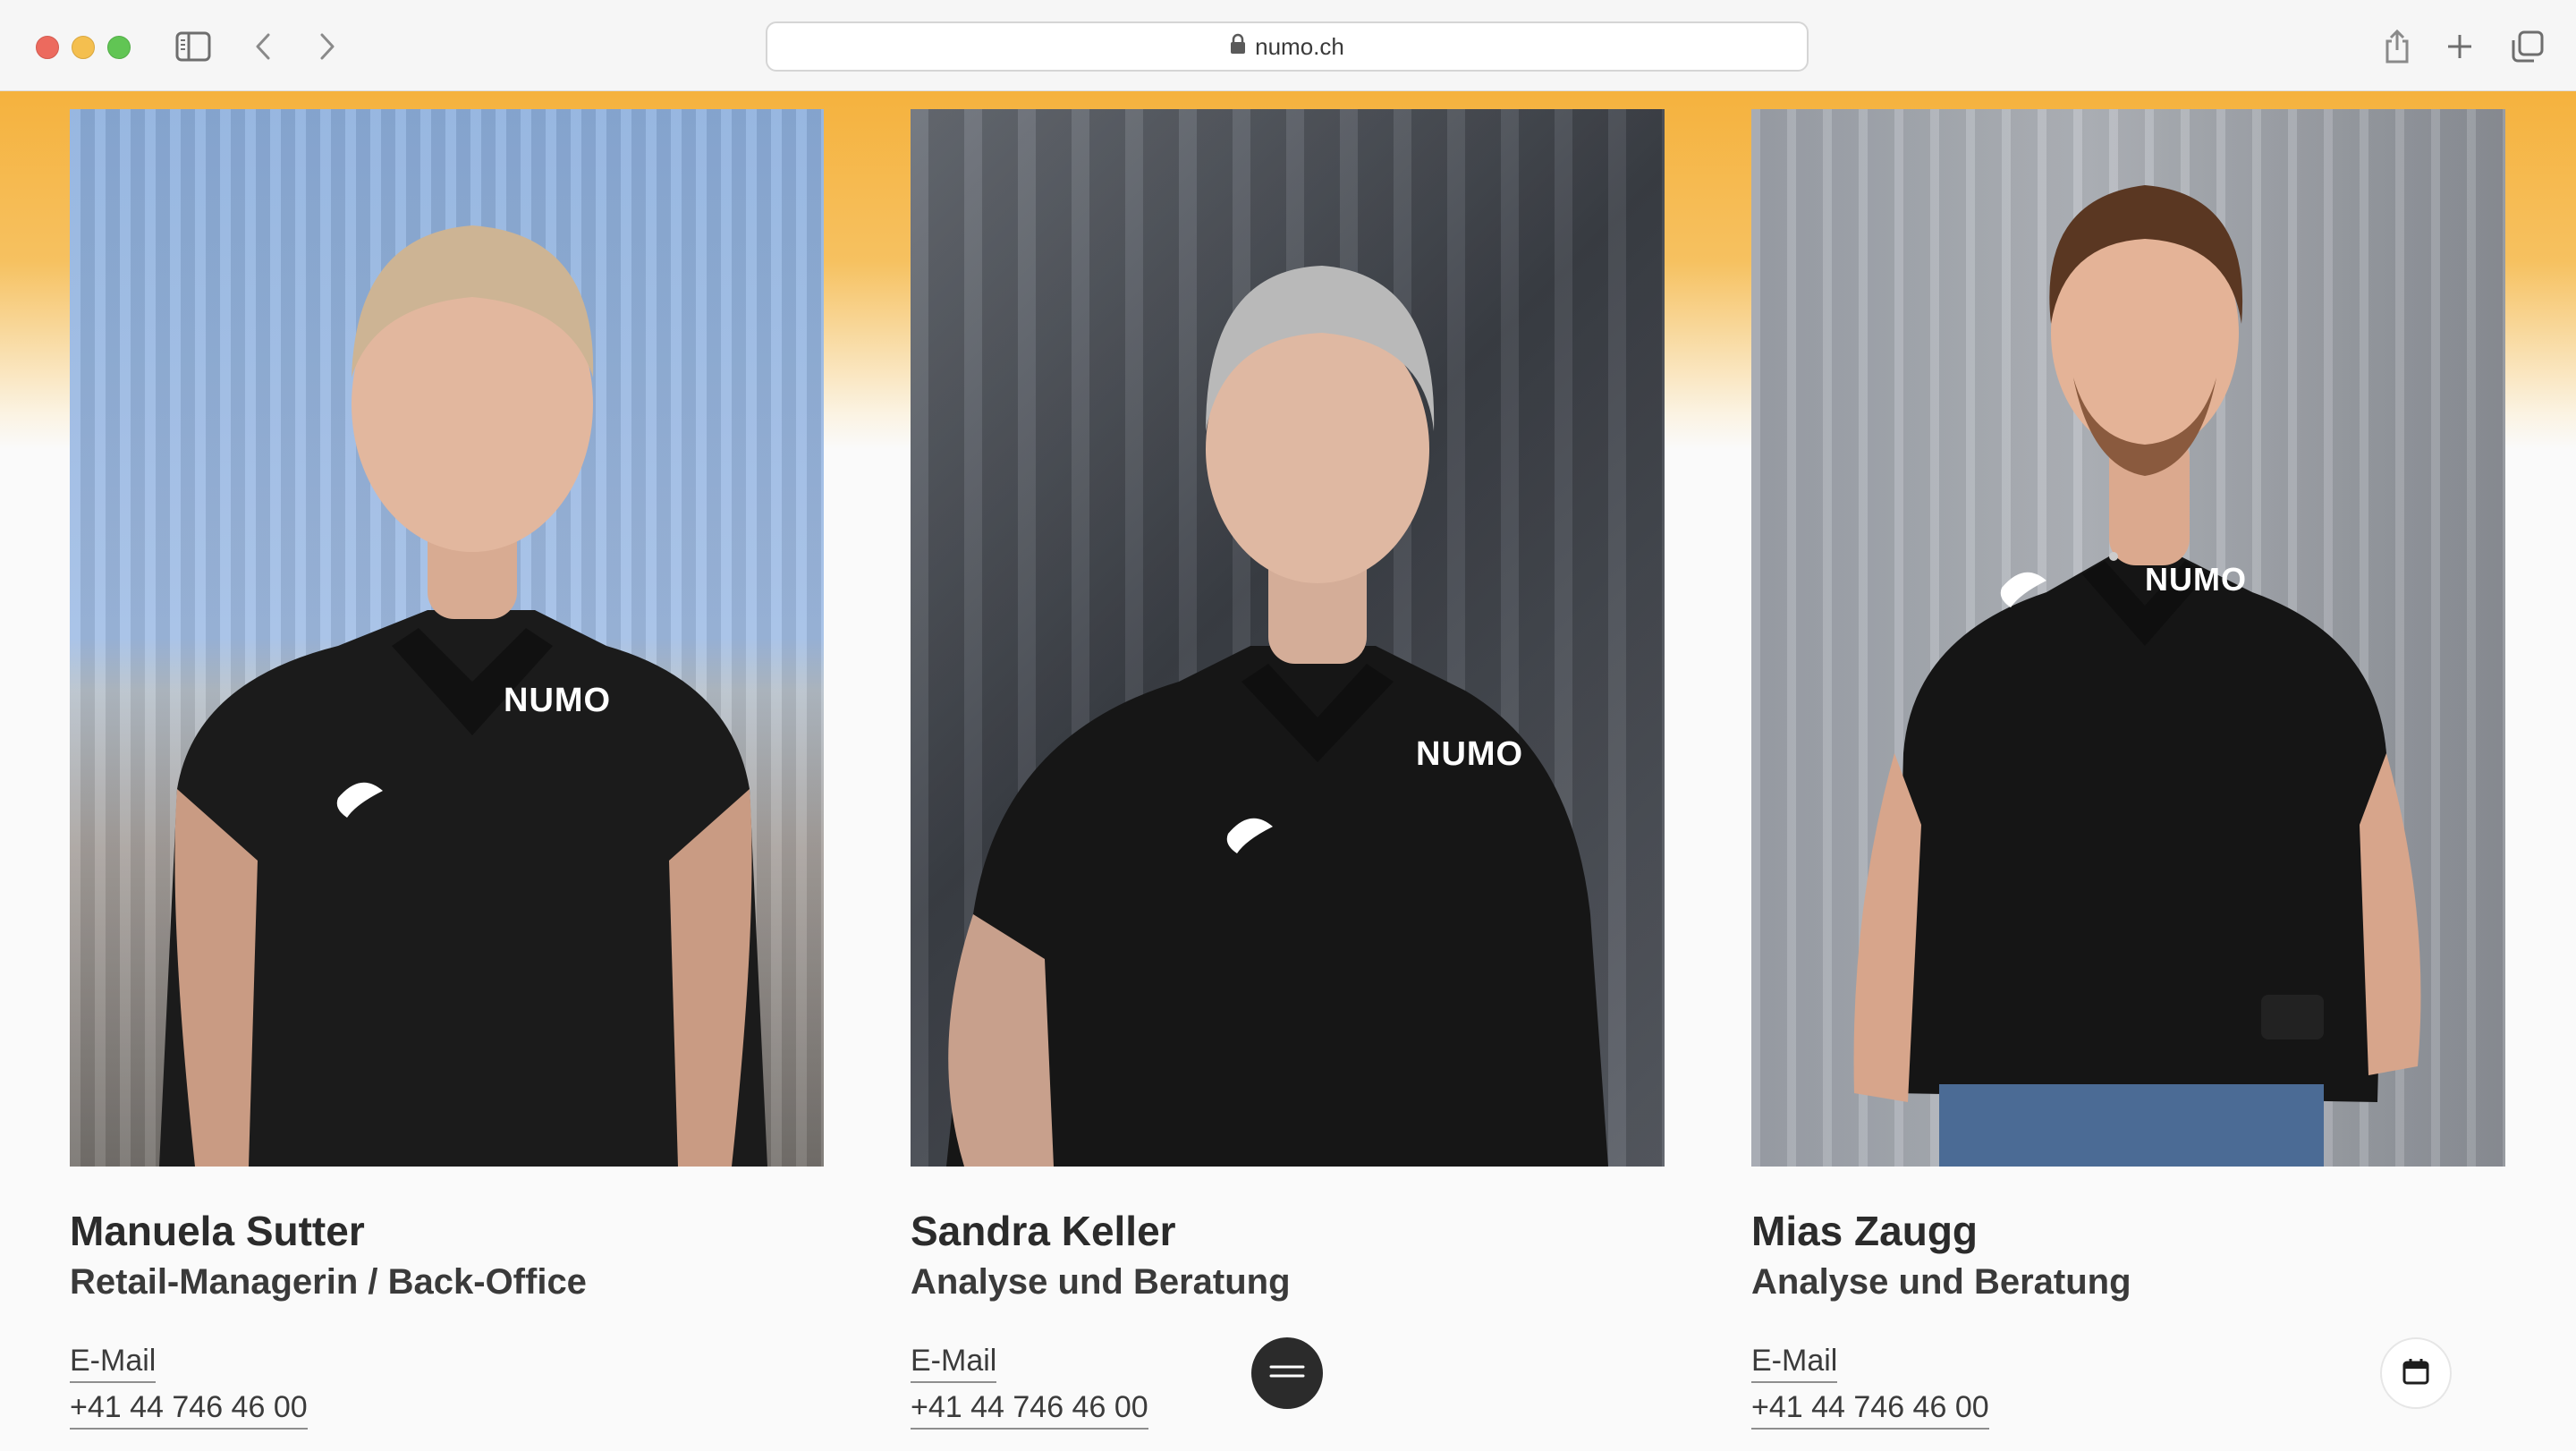 The height and width of the screenshot is (1451, 2576). I want to click on maximize-window-button, so click(119, 47).